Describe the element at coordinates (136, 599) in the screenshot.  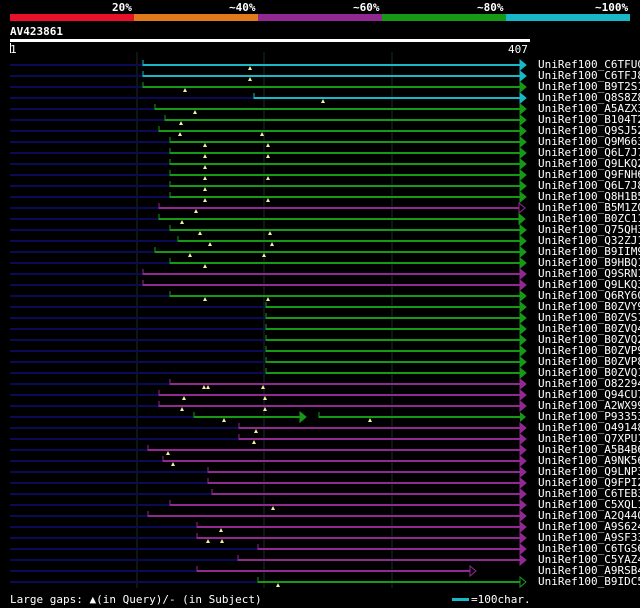
I see `gaps-legend: Large gaps: ▲(in Query)/- (in Subject)` at that location.